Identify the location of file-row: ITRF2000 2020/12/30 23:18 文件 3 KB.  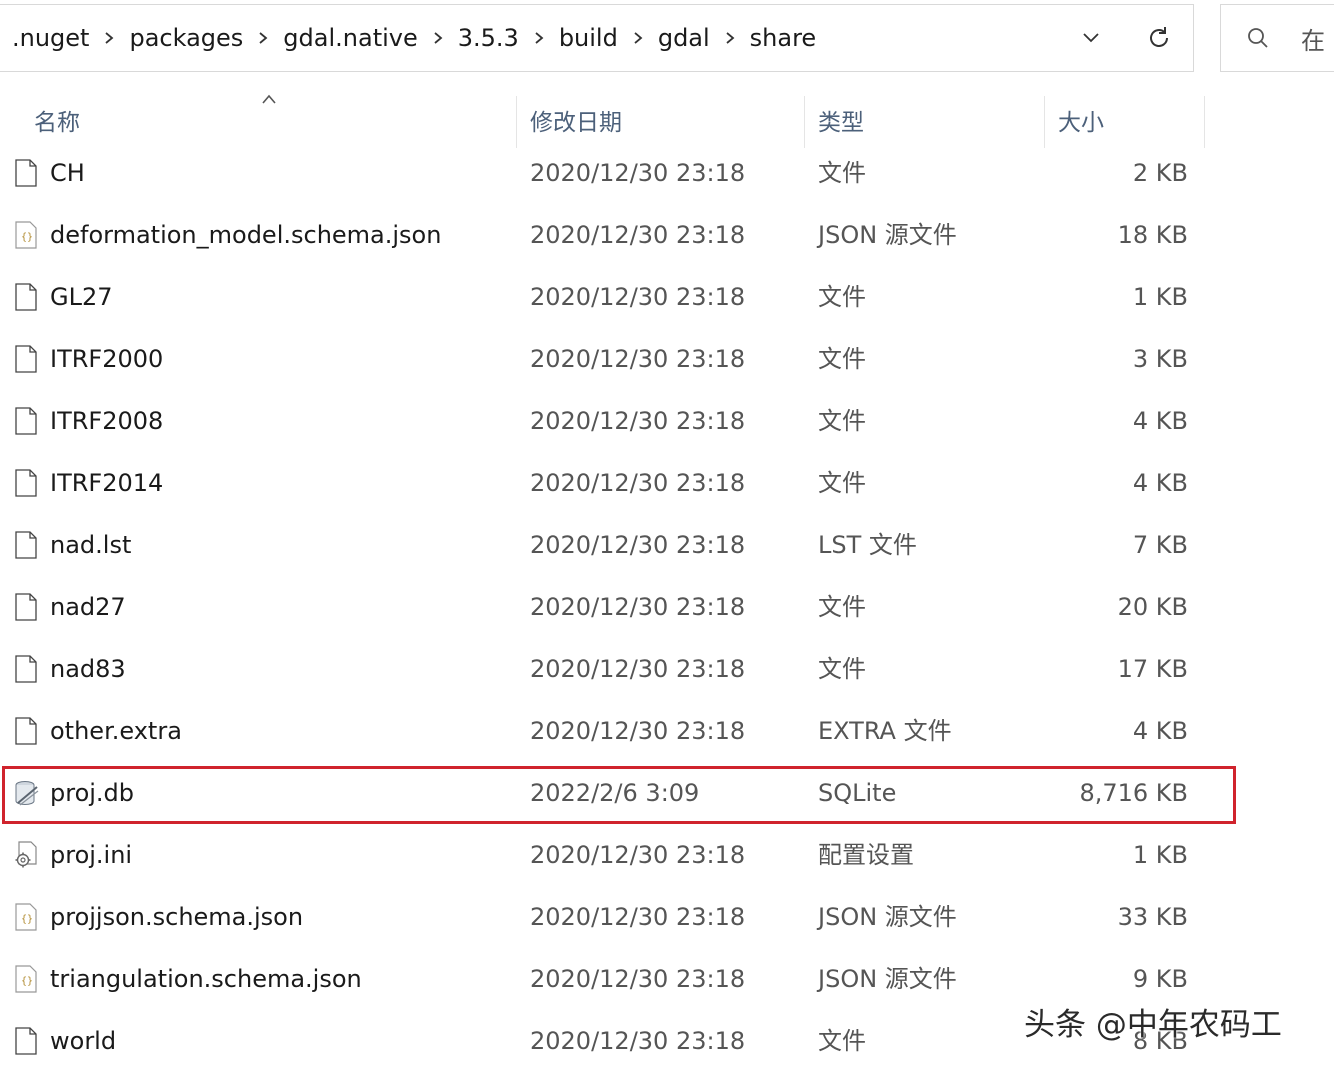
(605, 359).